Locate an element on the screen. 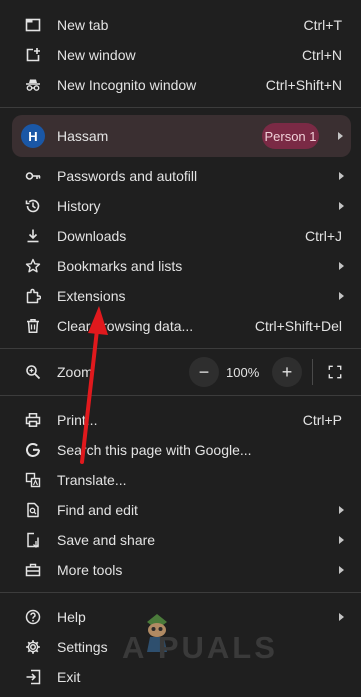 Image resolution: width=361 pixels, height=697 pixels. find-edit-item: Find and edit is located at coordinates (180, 510).